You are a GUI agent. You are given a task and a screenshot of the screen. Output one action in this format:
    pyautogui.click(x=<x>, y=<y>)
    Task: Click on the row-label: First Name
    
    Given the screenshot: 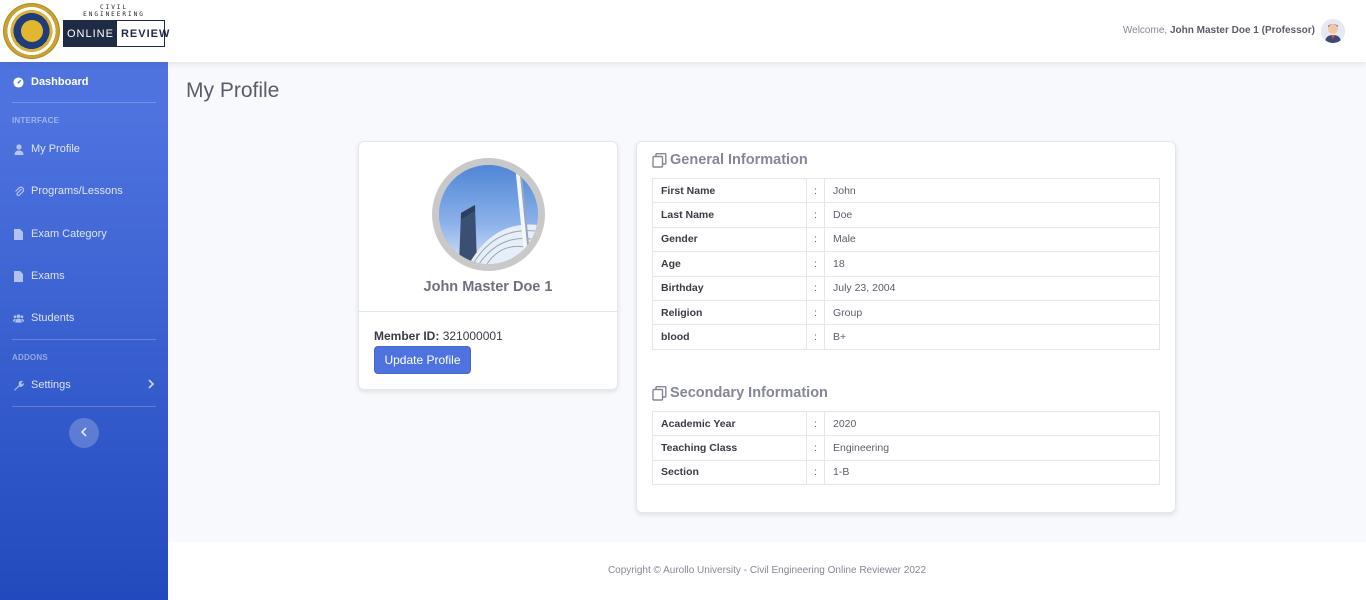 What is the action you would take?
    pyautogui.click(x=729, y=190)
    